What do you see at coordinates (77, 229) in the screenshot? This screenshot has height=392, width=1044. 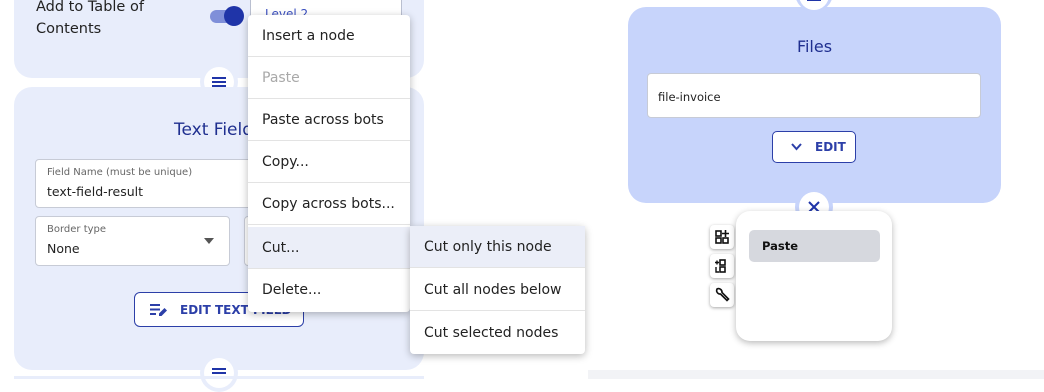 I see `border-type-label: Border type` at bounding box center [77, 229].